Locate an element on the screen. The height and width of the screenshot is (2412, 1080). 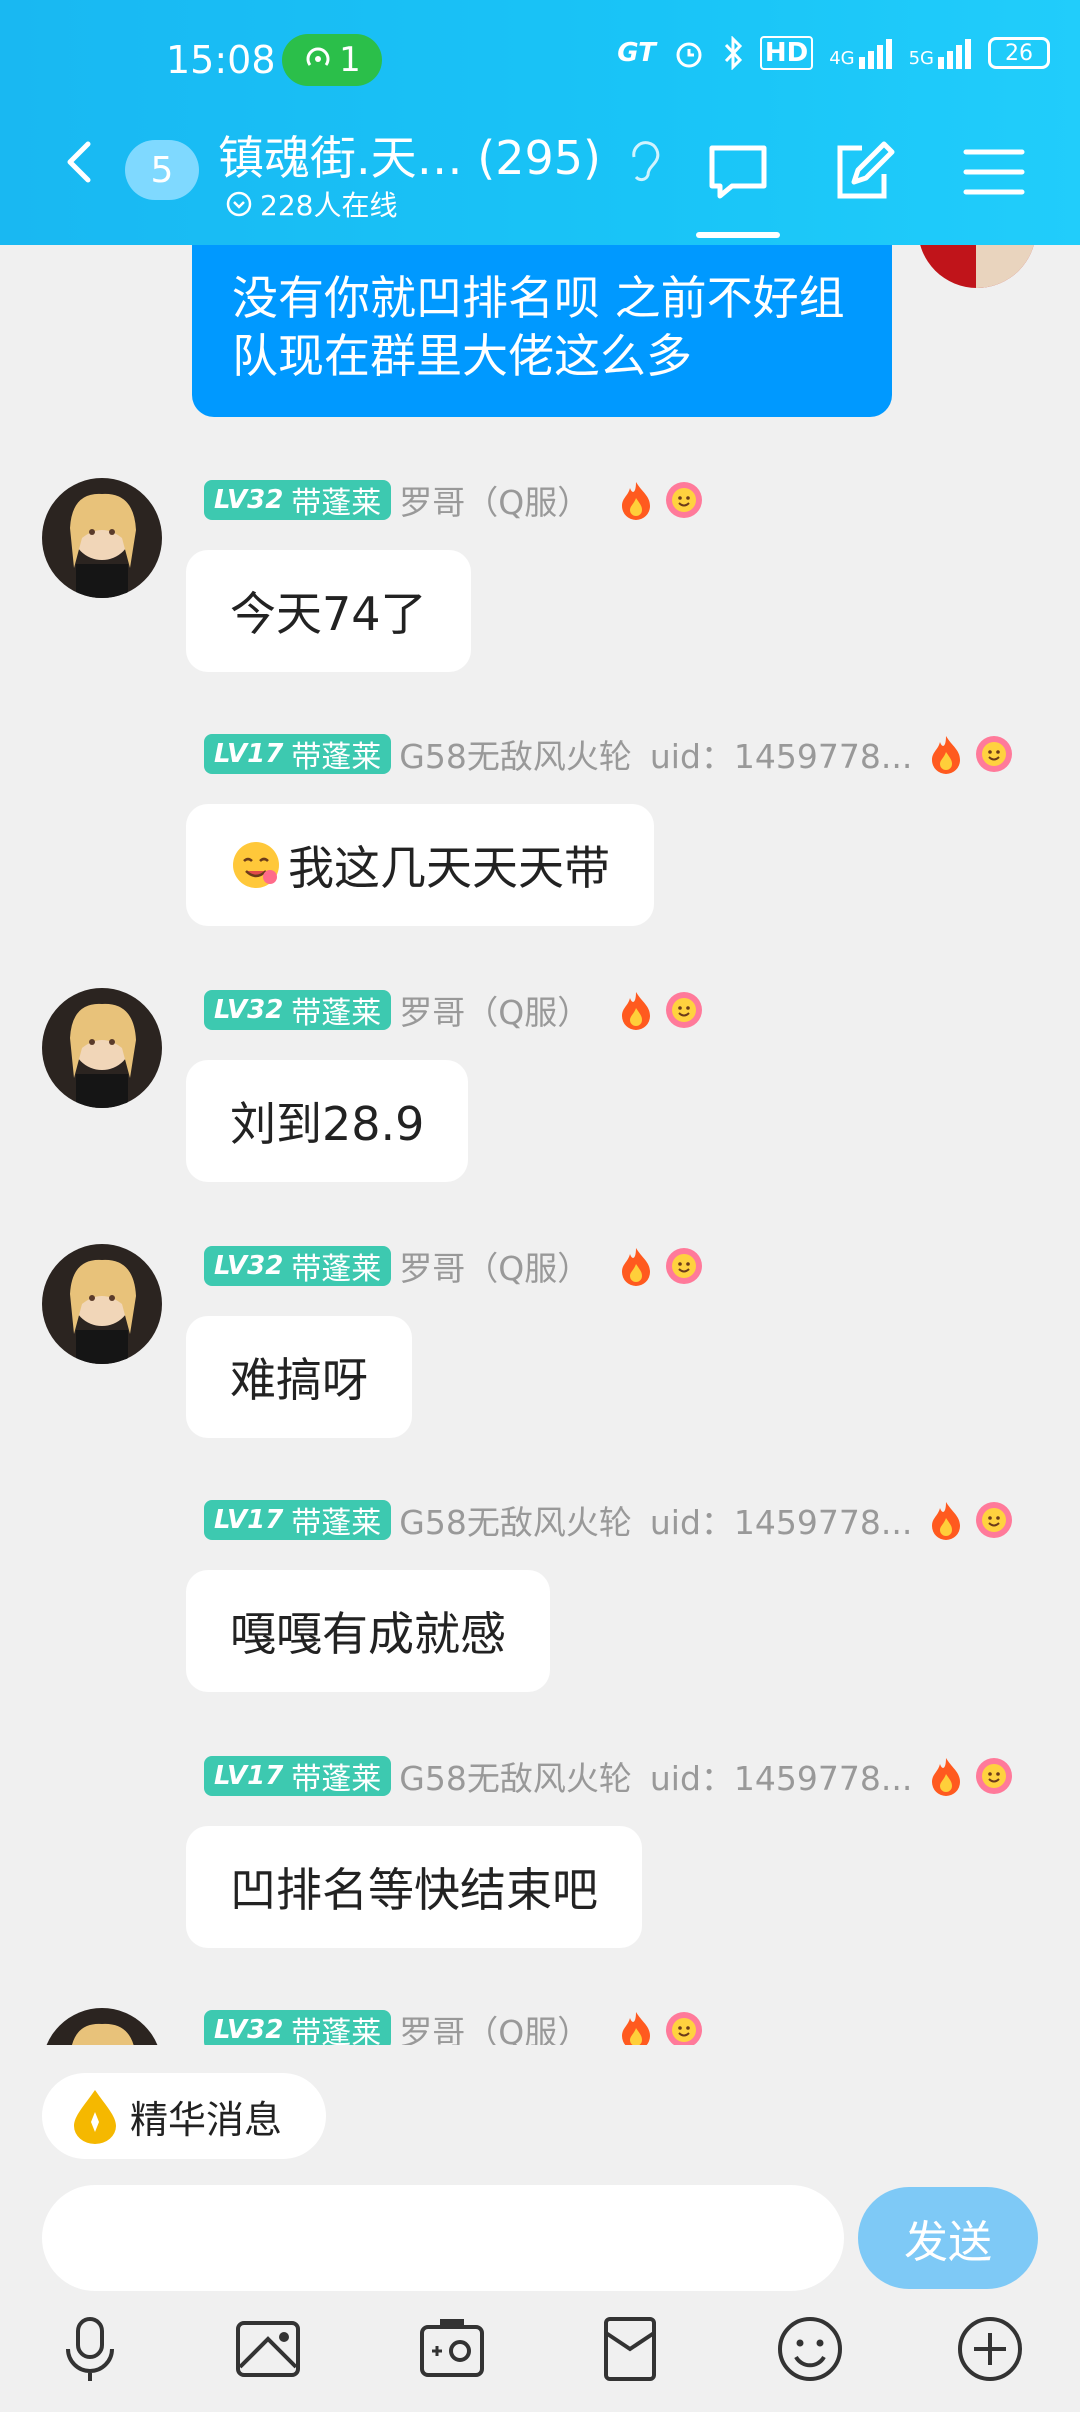
back-icon is located at coordinates (80, 162).